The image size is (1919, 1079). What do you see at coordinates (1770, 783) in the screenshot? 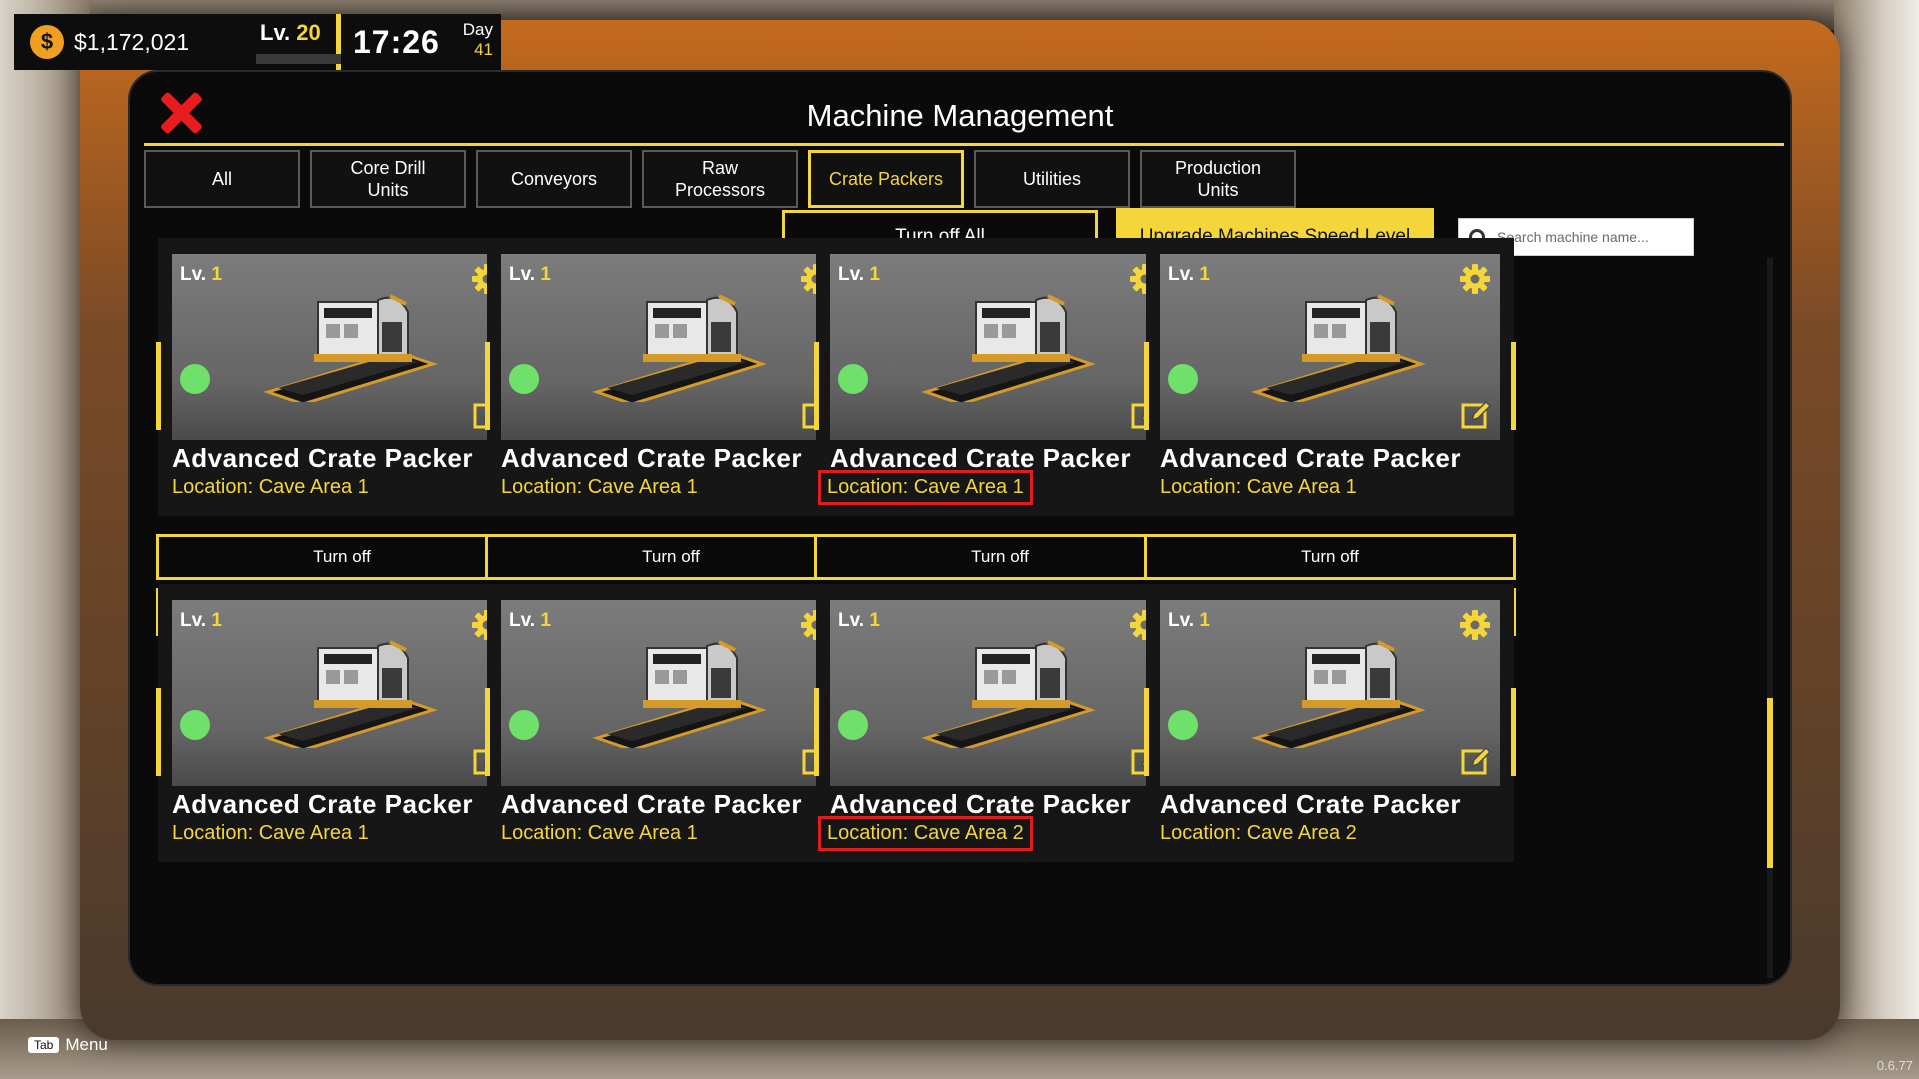
I see `scrollbar-thumb` at bounding box center [1770, 783].